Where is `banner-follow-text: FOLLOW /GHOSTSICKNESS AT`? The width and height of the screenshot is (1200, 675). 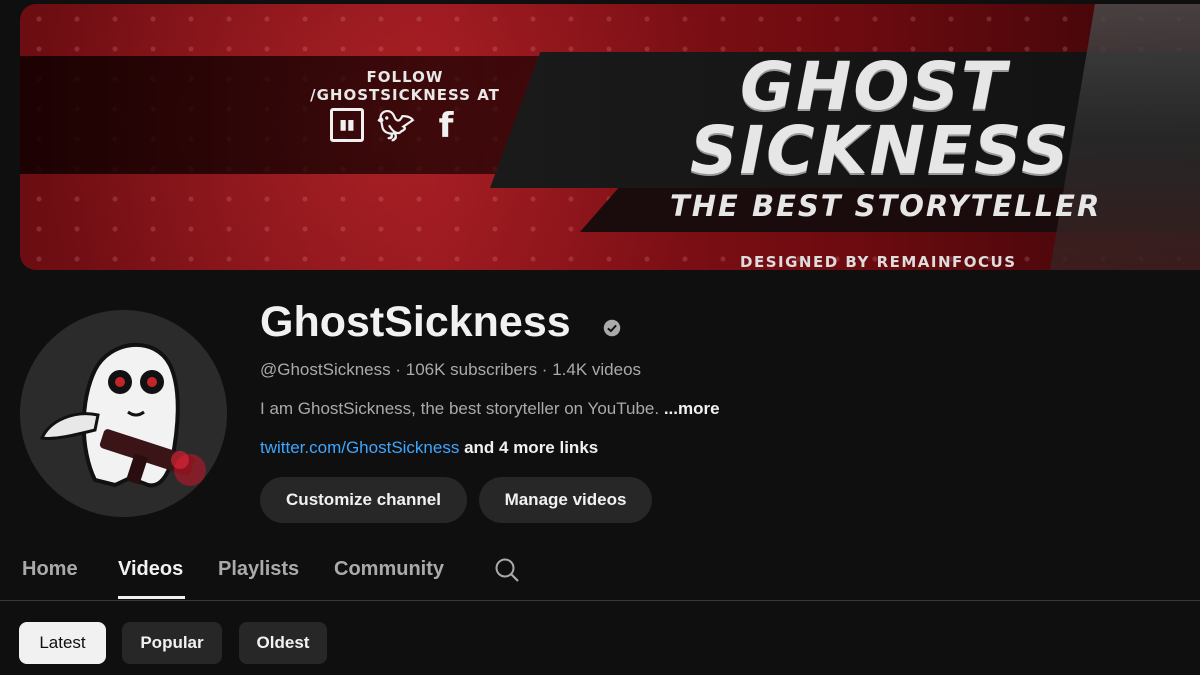
banner-follow-text: FOLLOW /GHOSTSICKNESS AT is located at coordinates (405, 86).